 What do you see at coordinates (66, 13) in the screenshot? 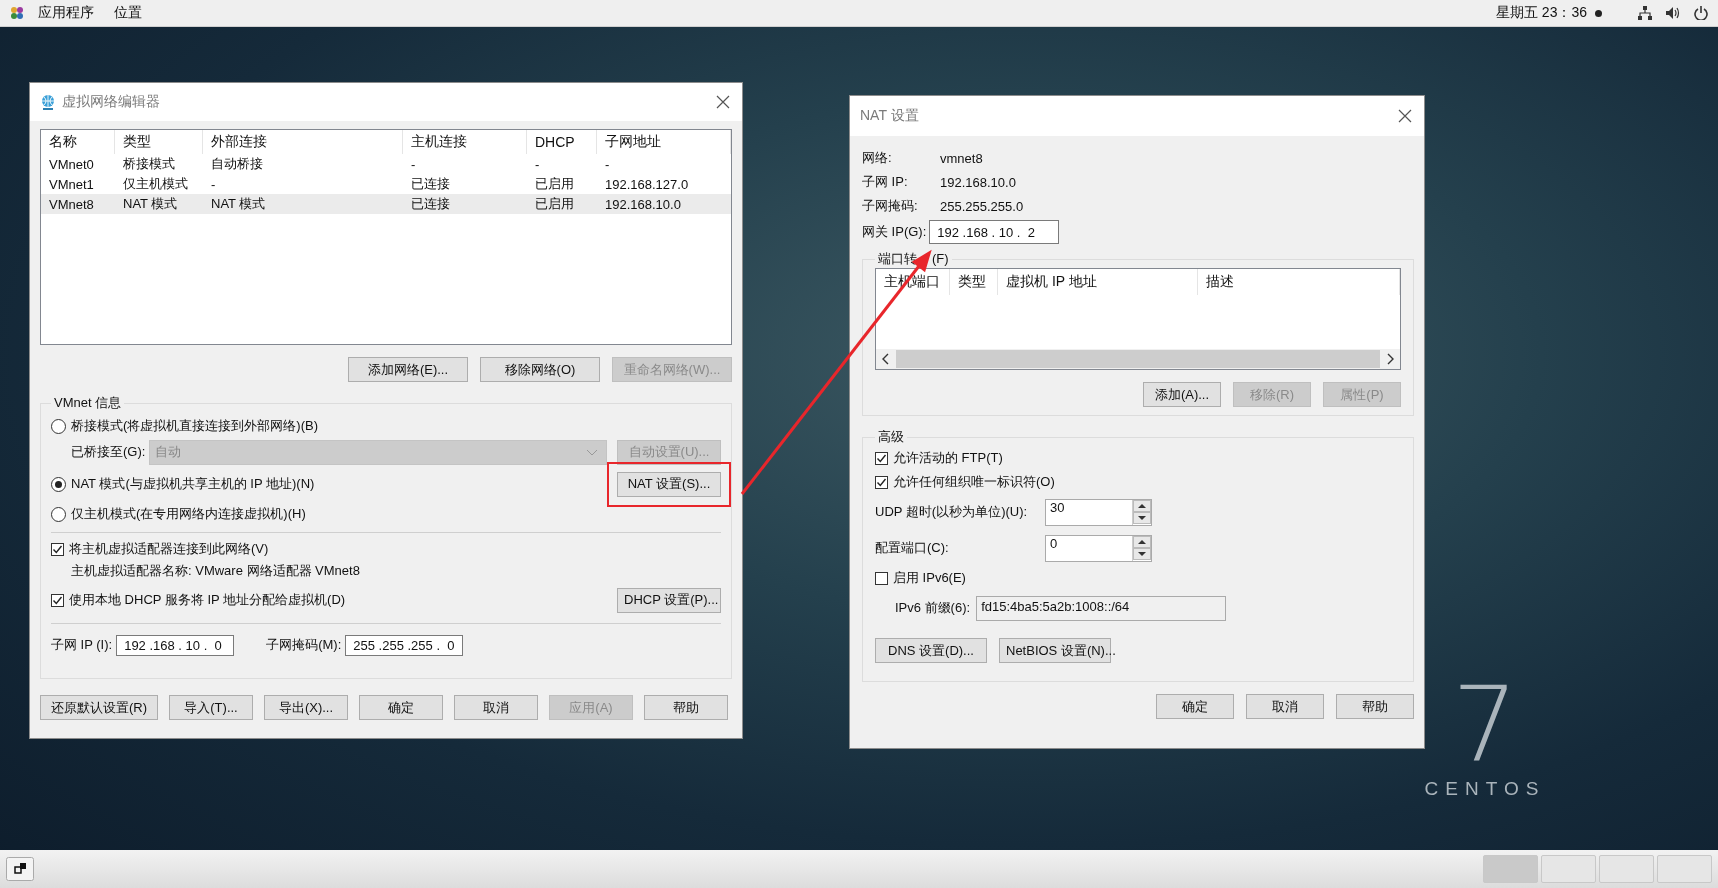
I see `menu-item: 应用程序` at bounding box center [66, 13].